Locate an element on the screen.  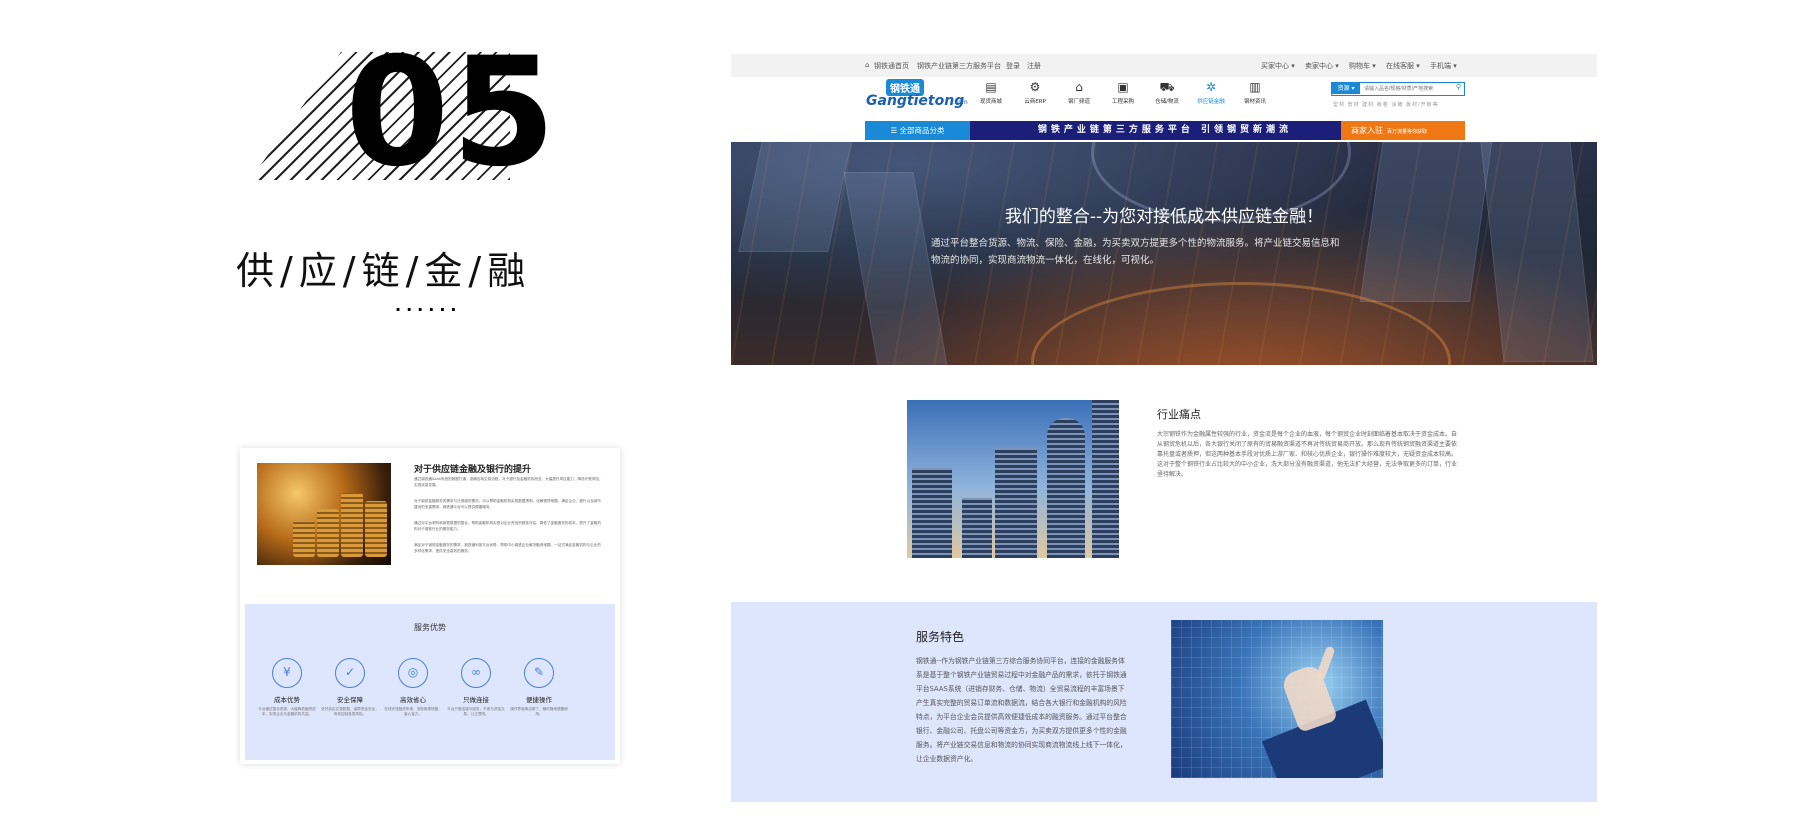
section-title: 供/应/链/金/融 is located at coordinates (384, 271).